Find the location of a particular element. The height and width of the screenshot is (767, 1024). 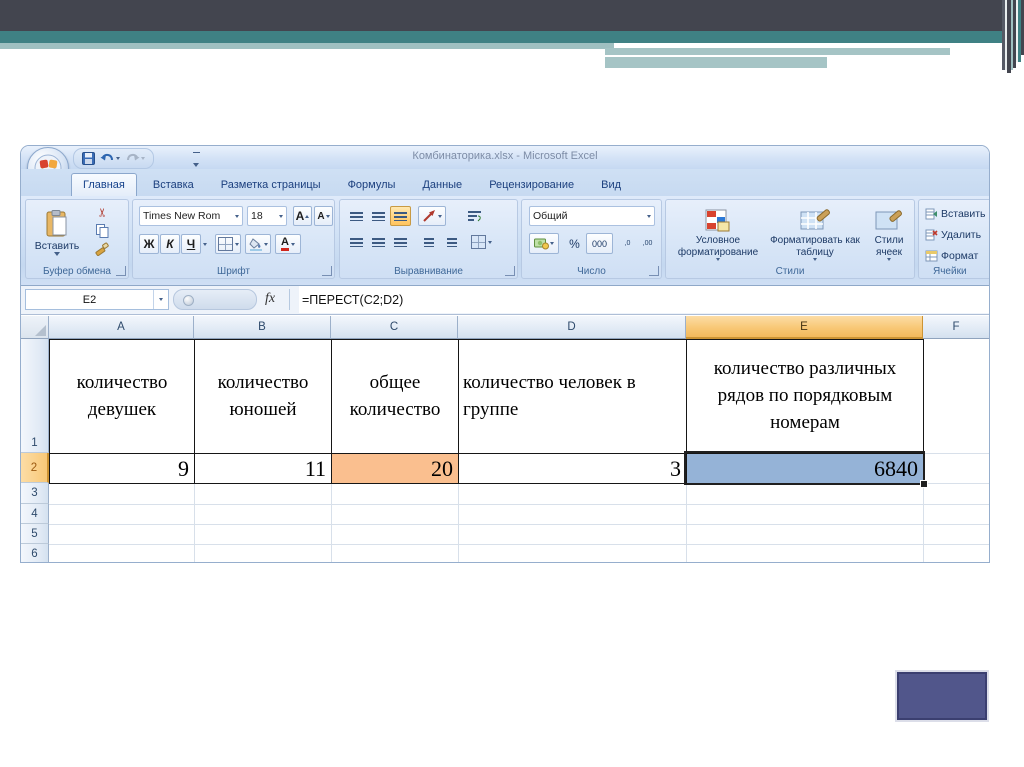

clipboard-dialog-launcher-icon is located at coordinates (121, 271).